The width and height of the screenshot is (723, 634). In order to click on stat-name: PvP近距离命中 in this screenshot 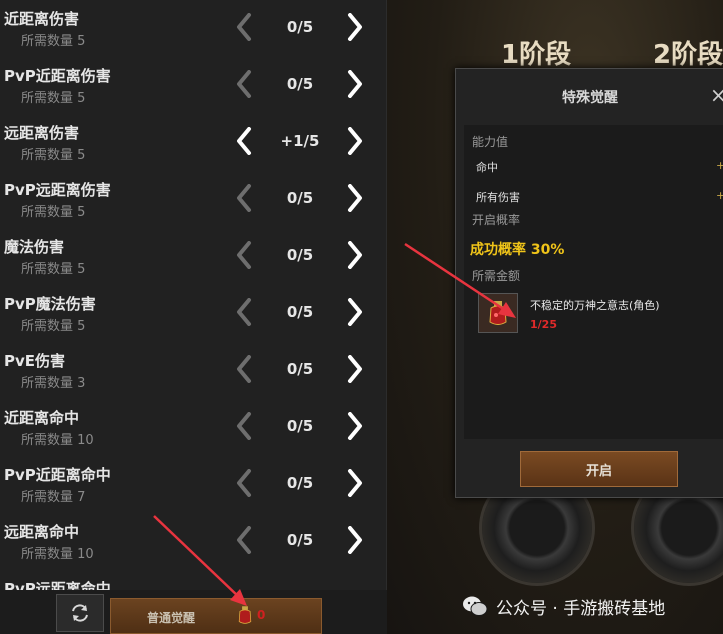, I will do `click(57, 475)`.